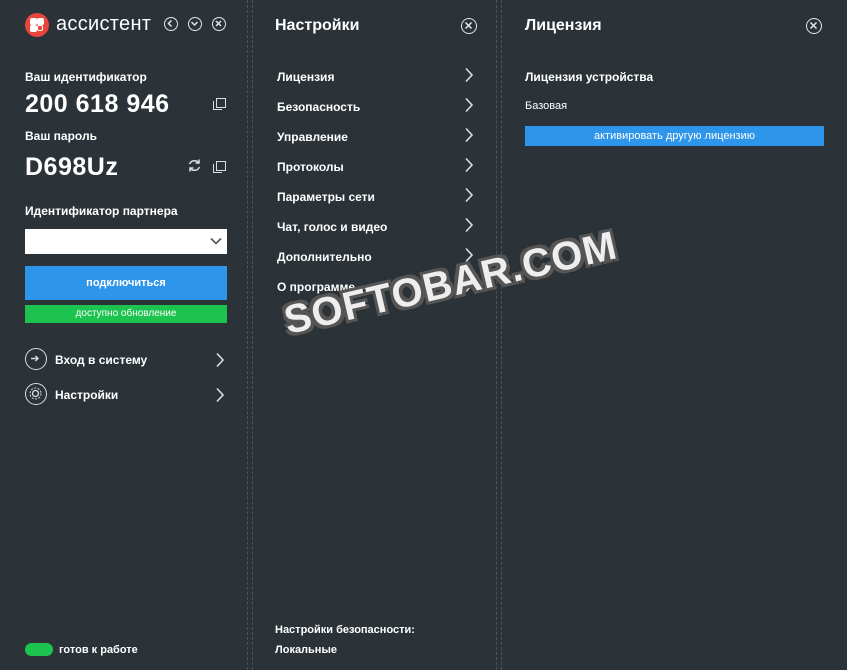 The image size is (847, 670). What do you see at coordinates (36, 394) in the screenshot?
I see `gear-icon` at bounding box center [36, 394].